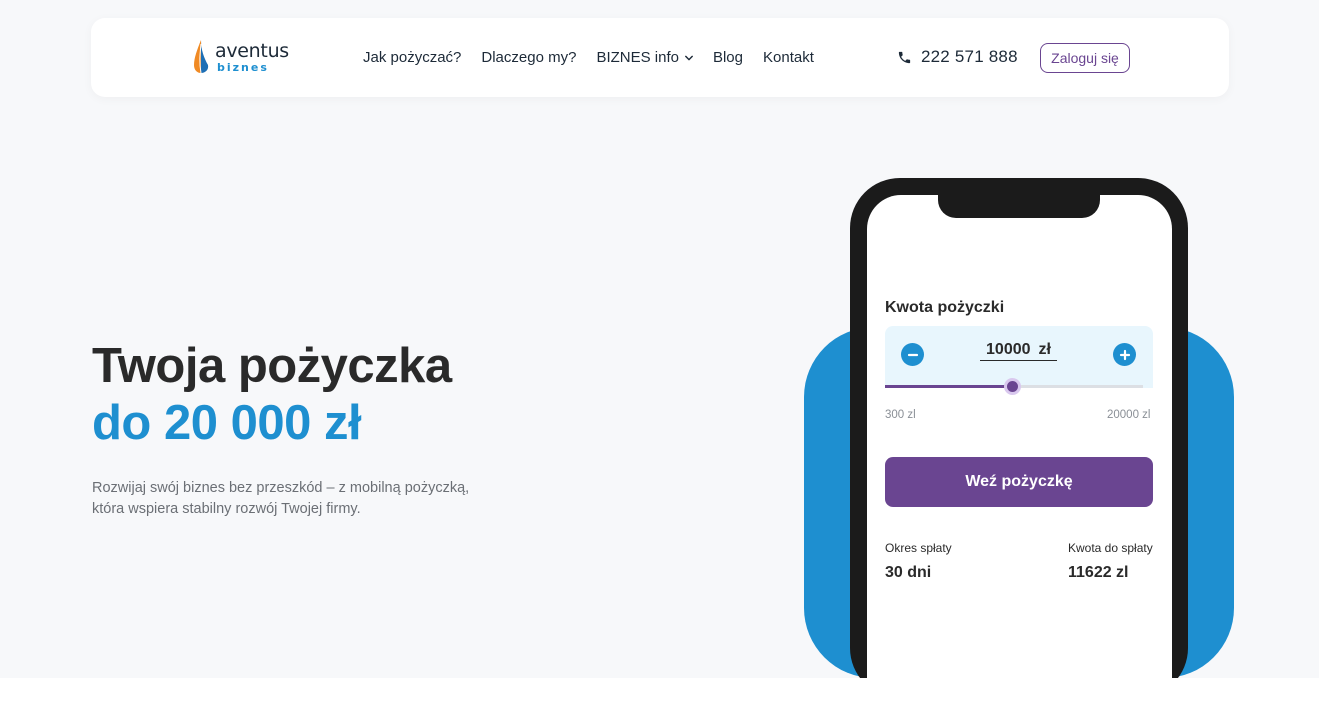 The width and height of the screenshot is (1319, 714). What do you see at coordinates (918, 548) in the screenshot?
I see `term-label: Okres spłaty` at bounding box center [918, 548].